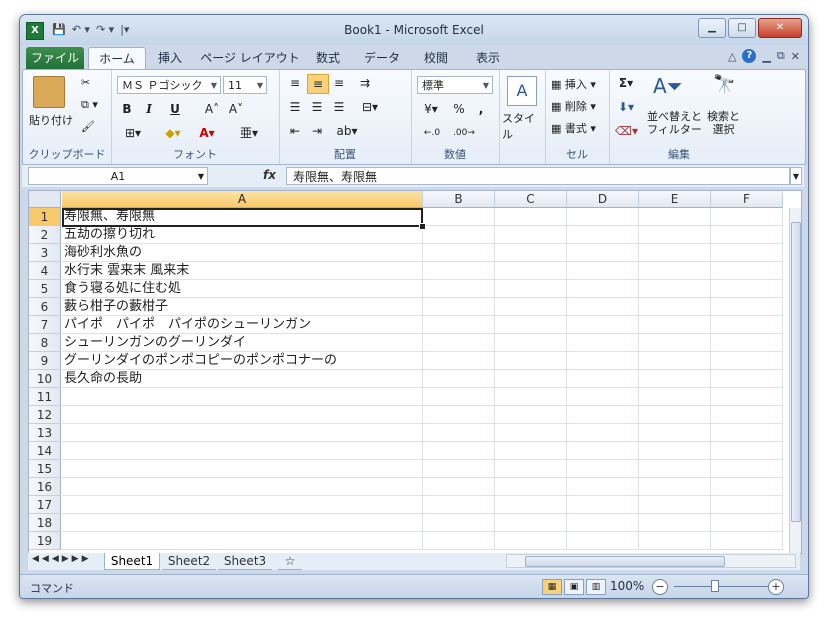 The height and width of the screenshot is (621, 828). What do you see at coordinates (45, 469) in the screenshot?
I see `row-header: 15` at bounding box center [45, 469].